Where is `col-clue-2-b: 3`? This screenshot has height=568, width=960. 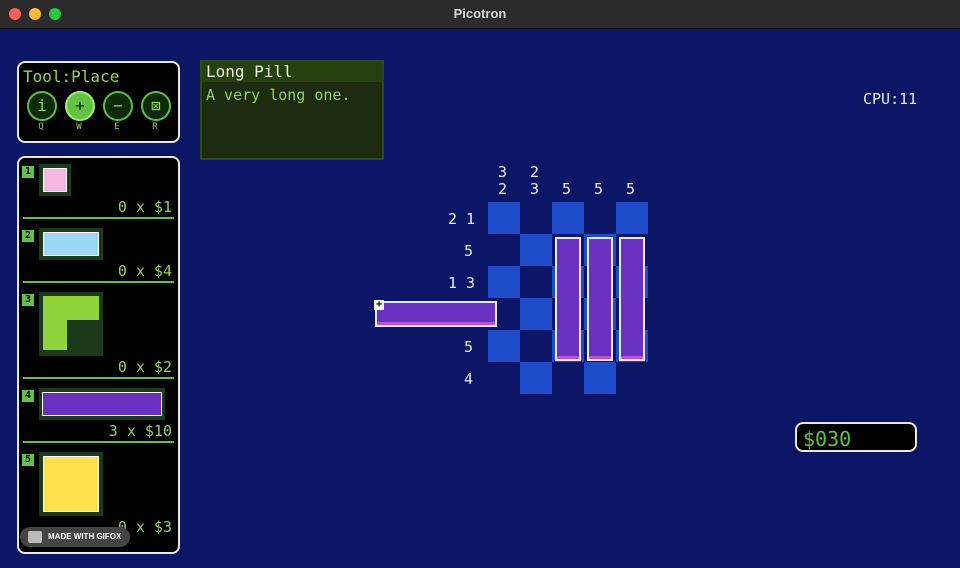 col-clue-2-b: 3 is located at coordinates (535, 189).